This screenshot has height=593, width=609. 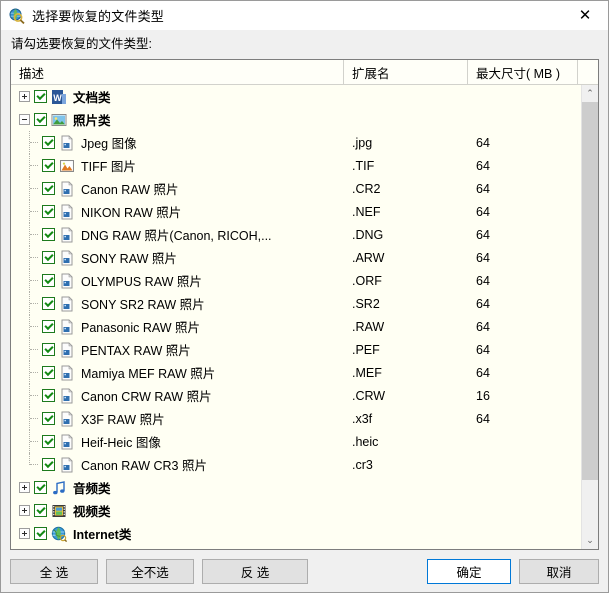 What do you see at coordinates (559, 571) in the screenshot?
I see `cancel-button: 取消` at bounding box center [559, 571].